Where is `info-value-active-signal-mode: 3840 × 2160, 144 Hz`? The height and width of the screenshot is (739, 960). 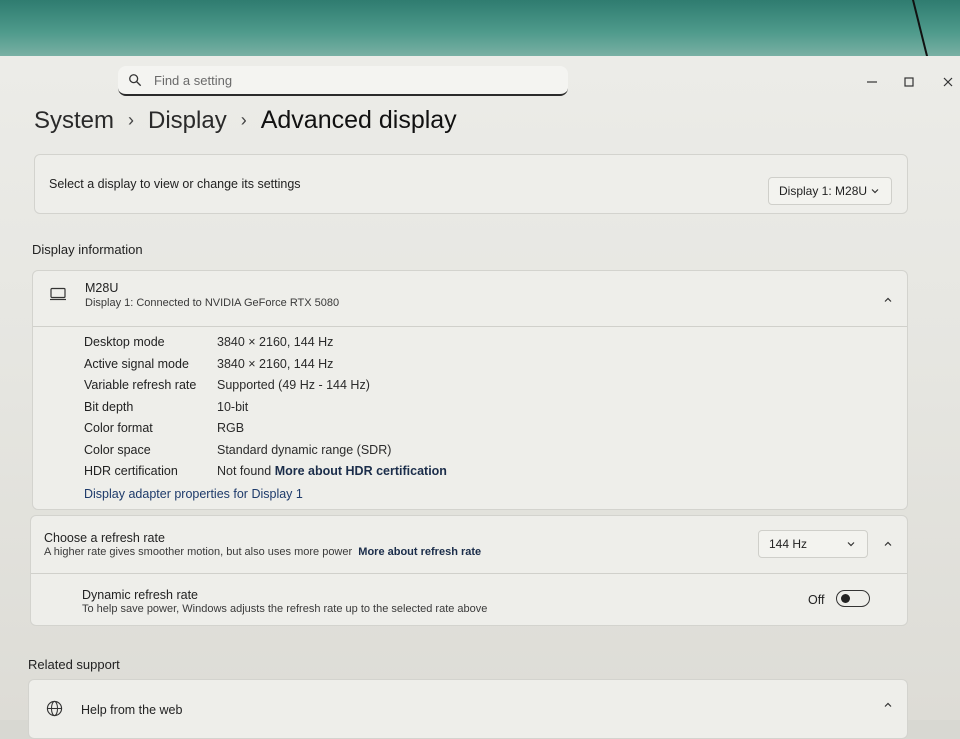 info-value-active-signal-mode: 3840 × 2160, 144 Hz is located at coordinates (275, 364).